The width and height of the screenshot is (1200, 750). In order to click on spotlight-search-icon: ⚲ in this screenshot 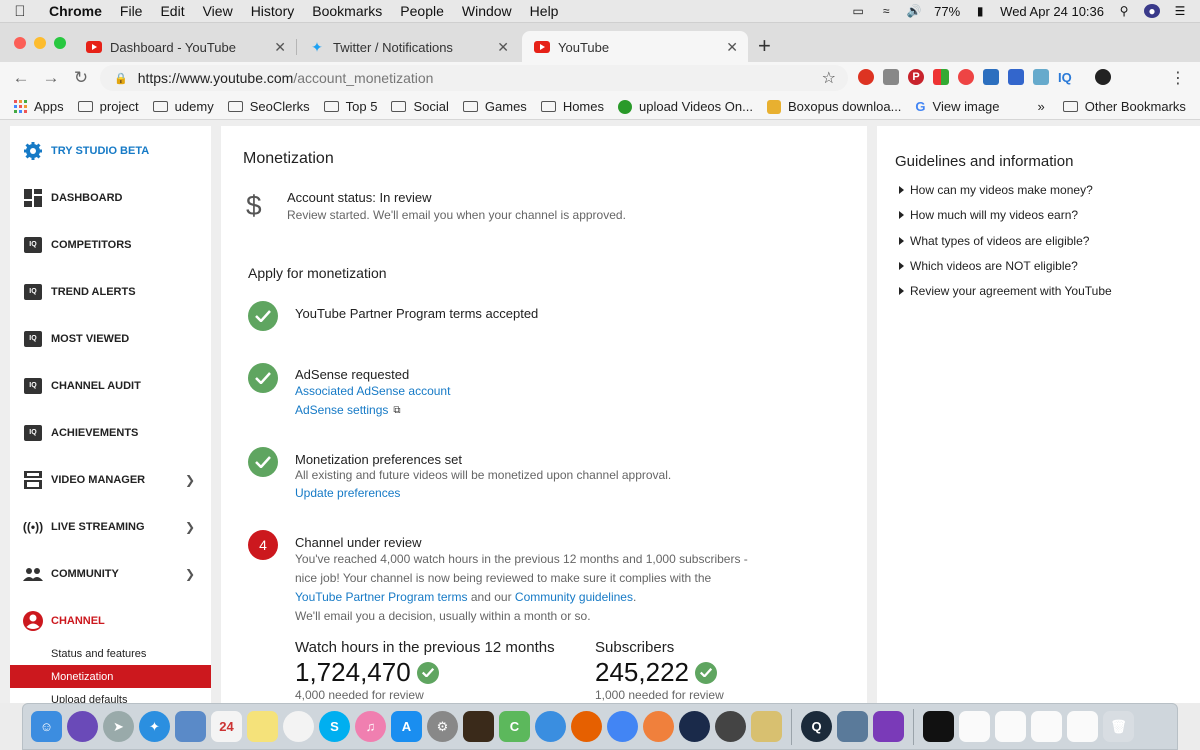, I will do `click(1124, 11)`.